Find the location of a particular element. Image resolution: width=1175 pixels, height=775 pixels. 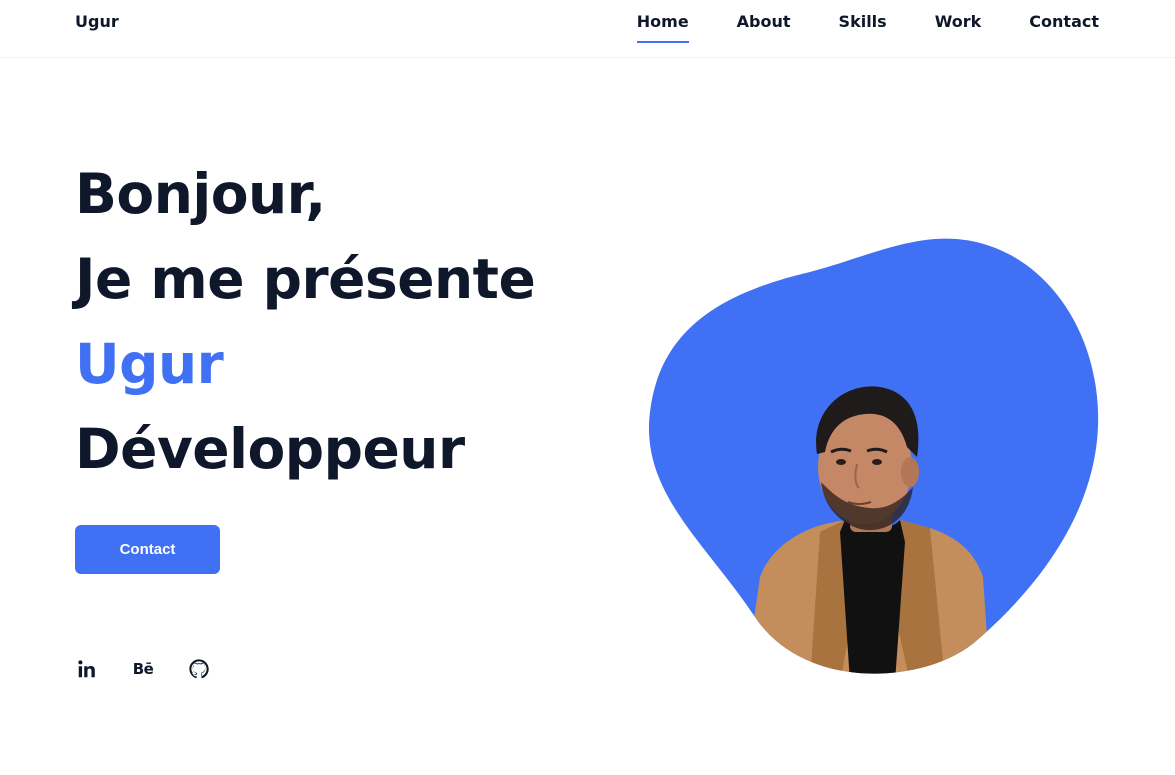

nav-item-contact: Contact is located at coordinates (1064, 27).